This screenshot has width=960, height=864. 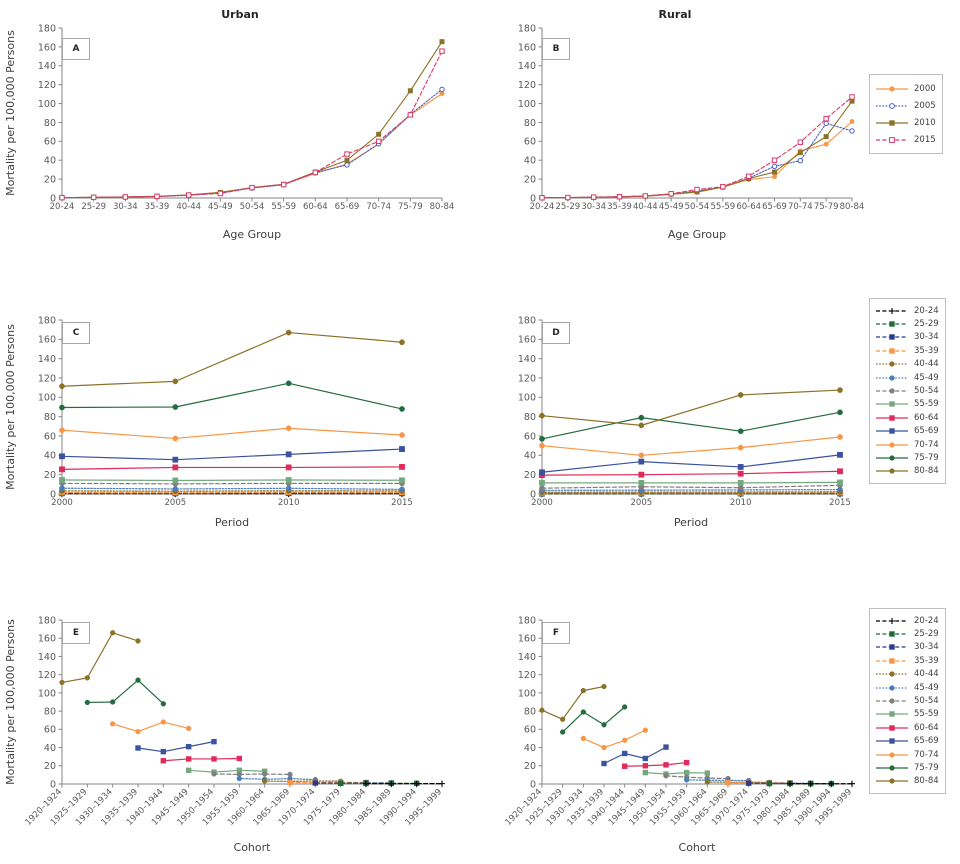 I want to click on legend-age-item: 70-74, so click(x=907, y=754).